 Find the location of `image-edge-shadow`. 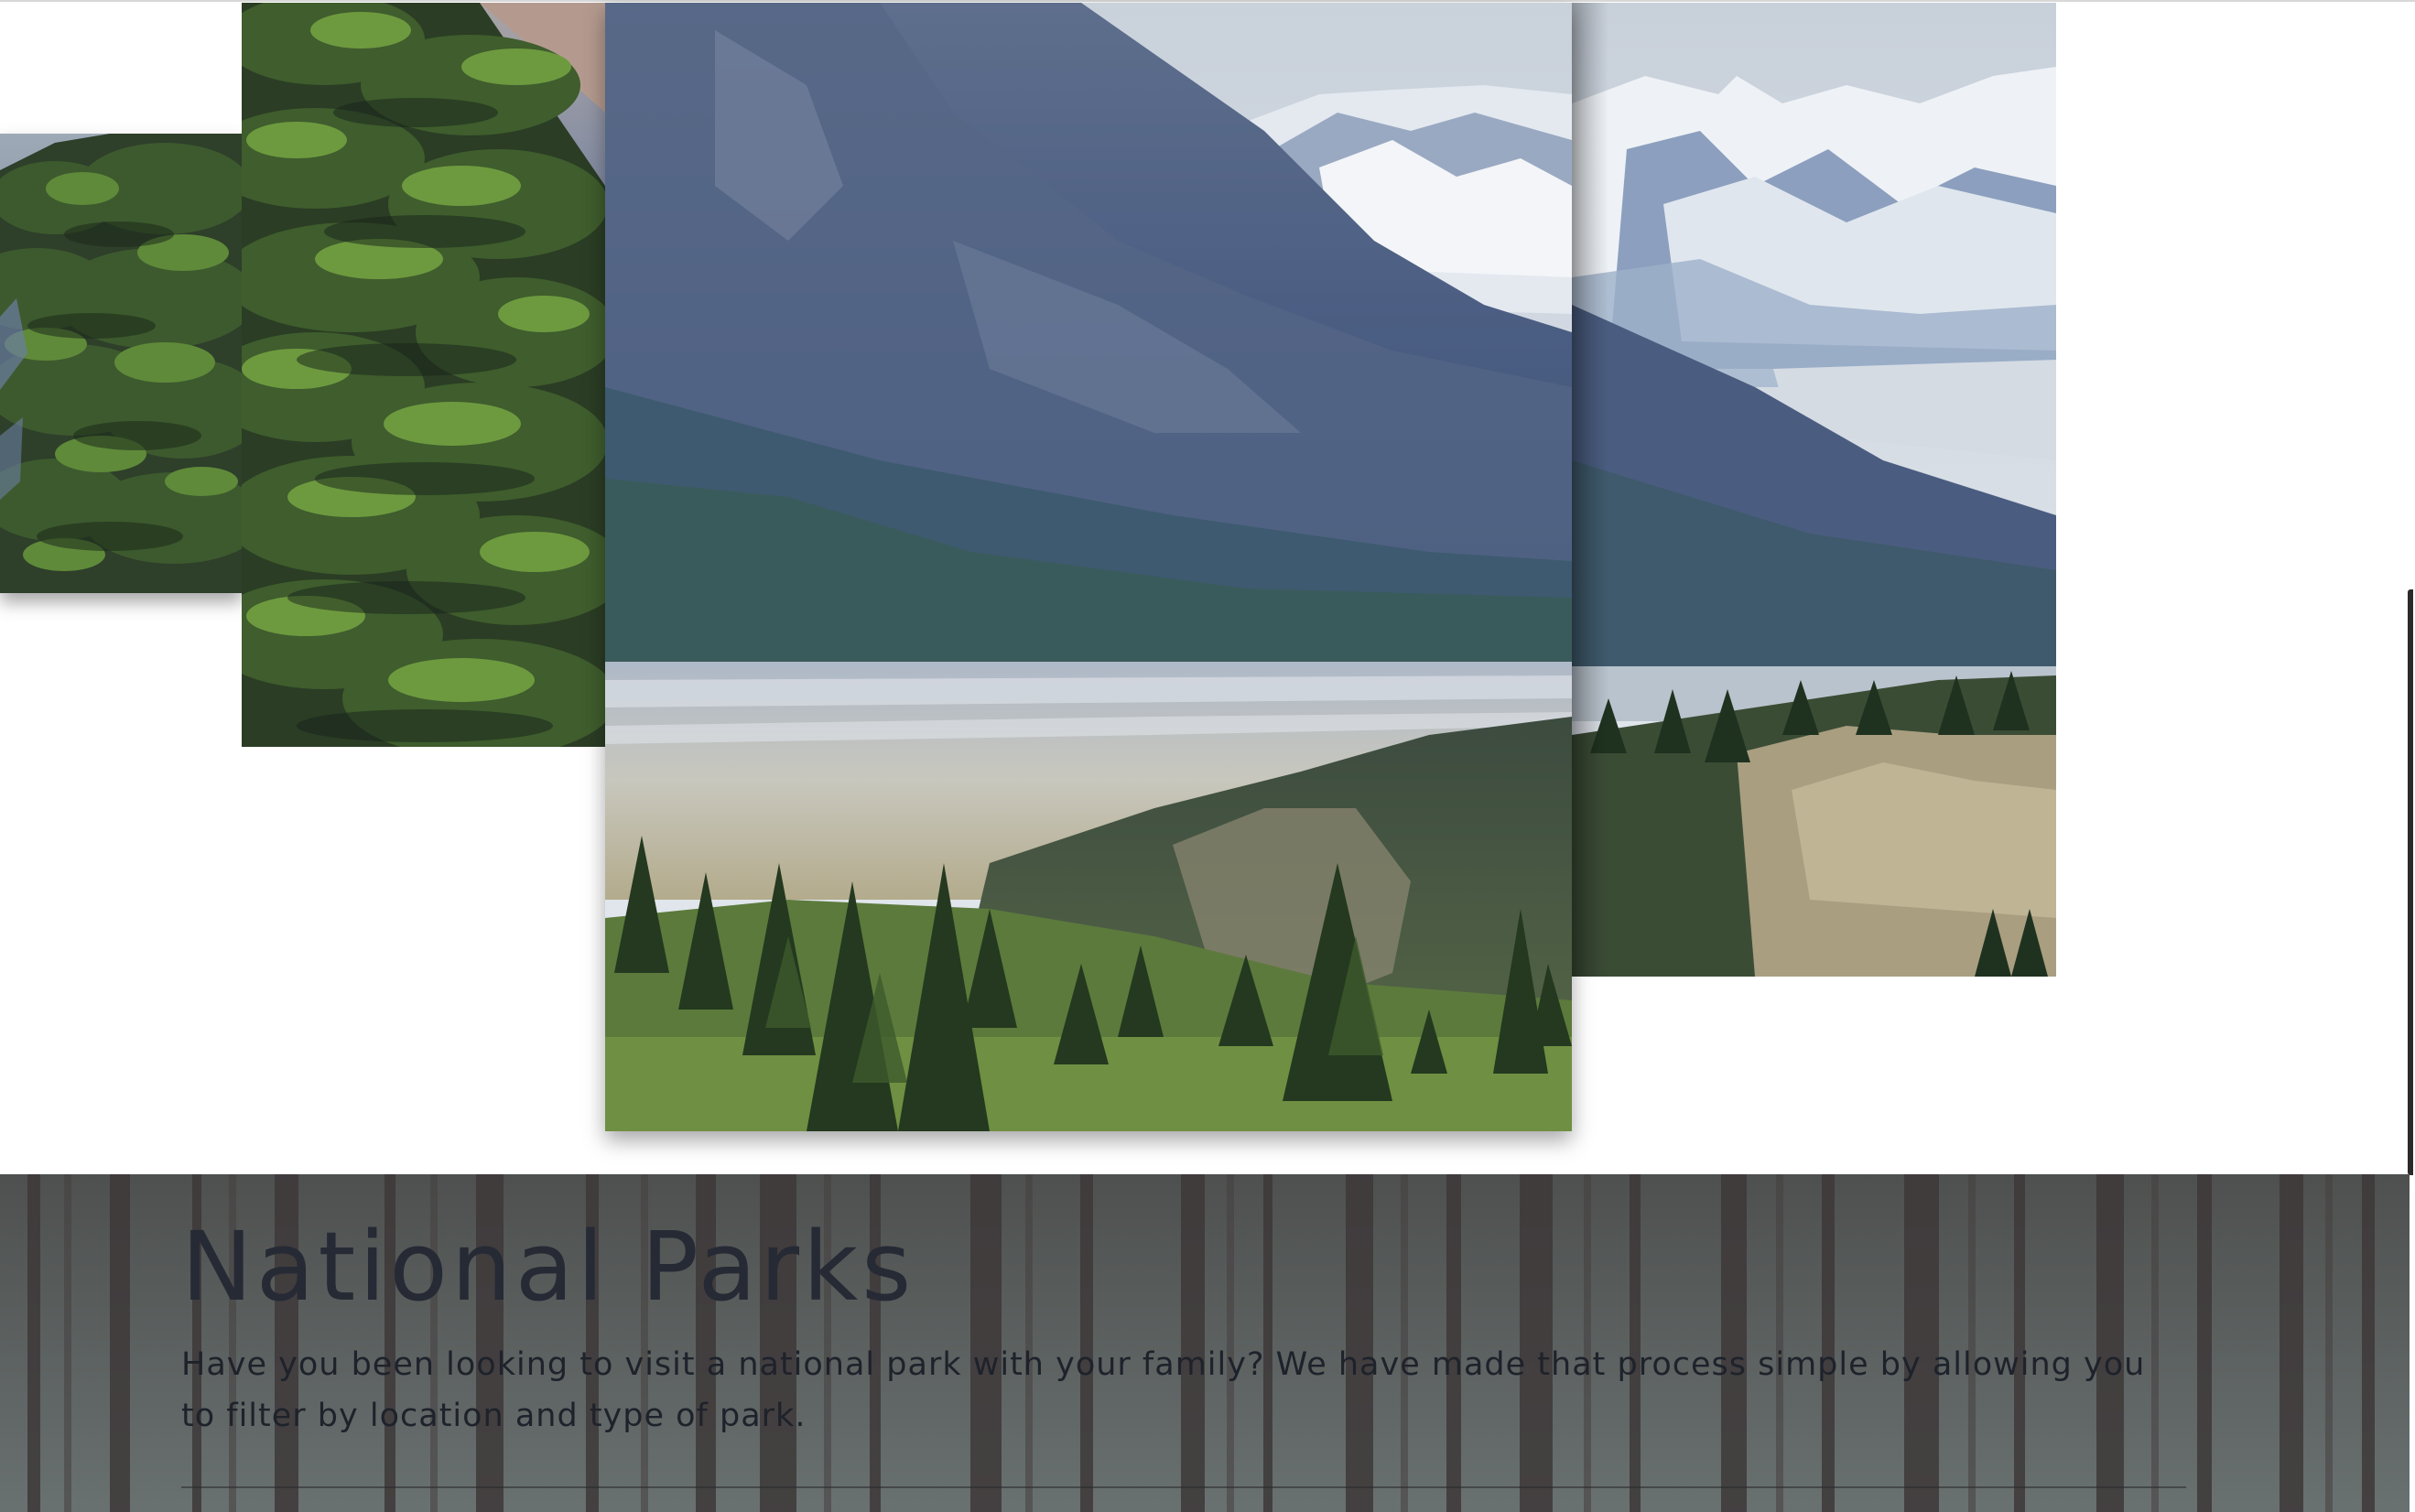

image-edge-shadow is located at coordinates (1590, 490).